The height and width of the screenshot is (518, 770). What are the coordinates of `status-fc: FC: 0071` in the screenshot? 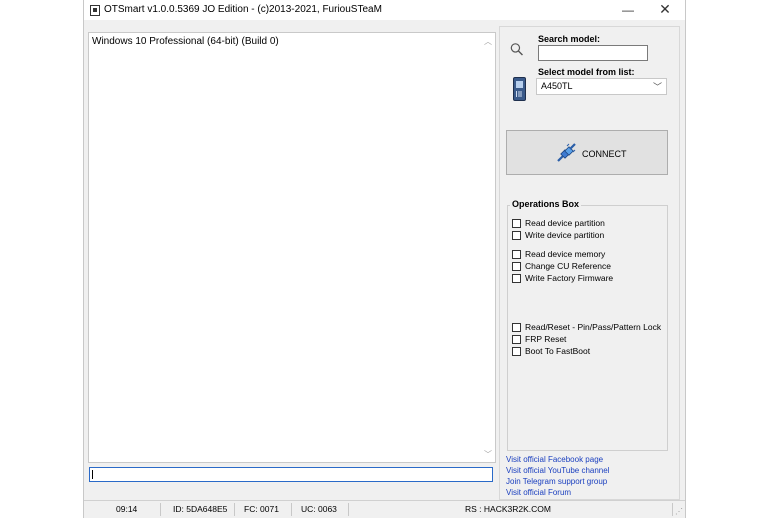 It's located at (261, 509).